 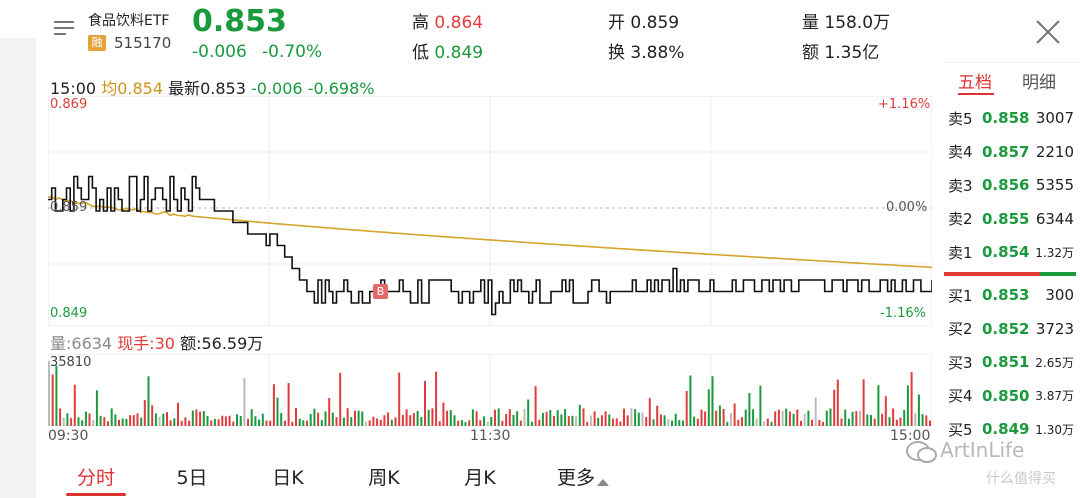 What do you see at coordinates (1054, 252) in the screenshot?
I see `ask-volume: 1.32万` at bounding box center [1054, 252].